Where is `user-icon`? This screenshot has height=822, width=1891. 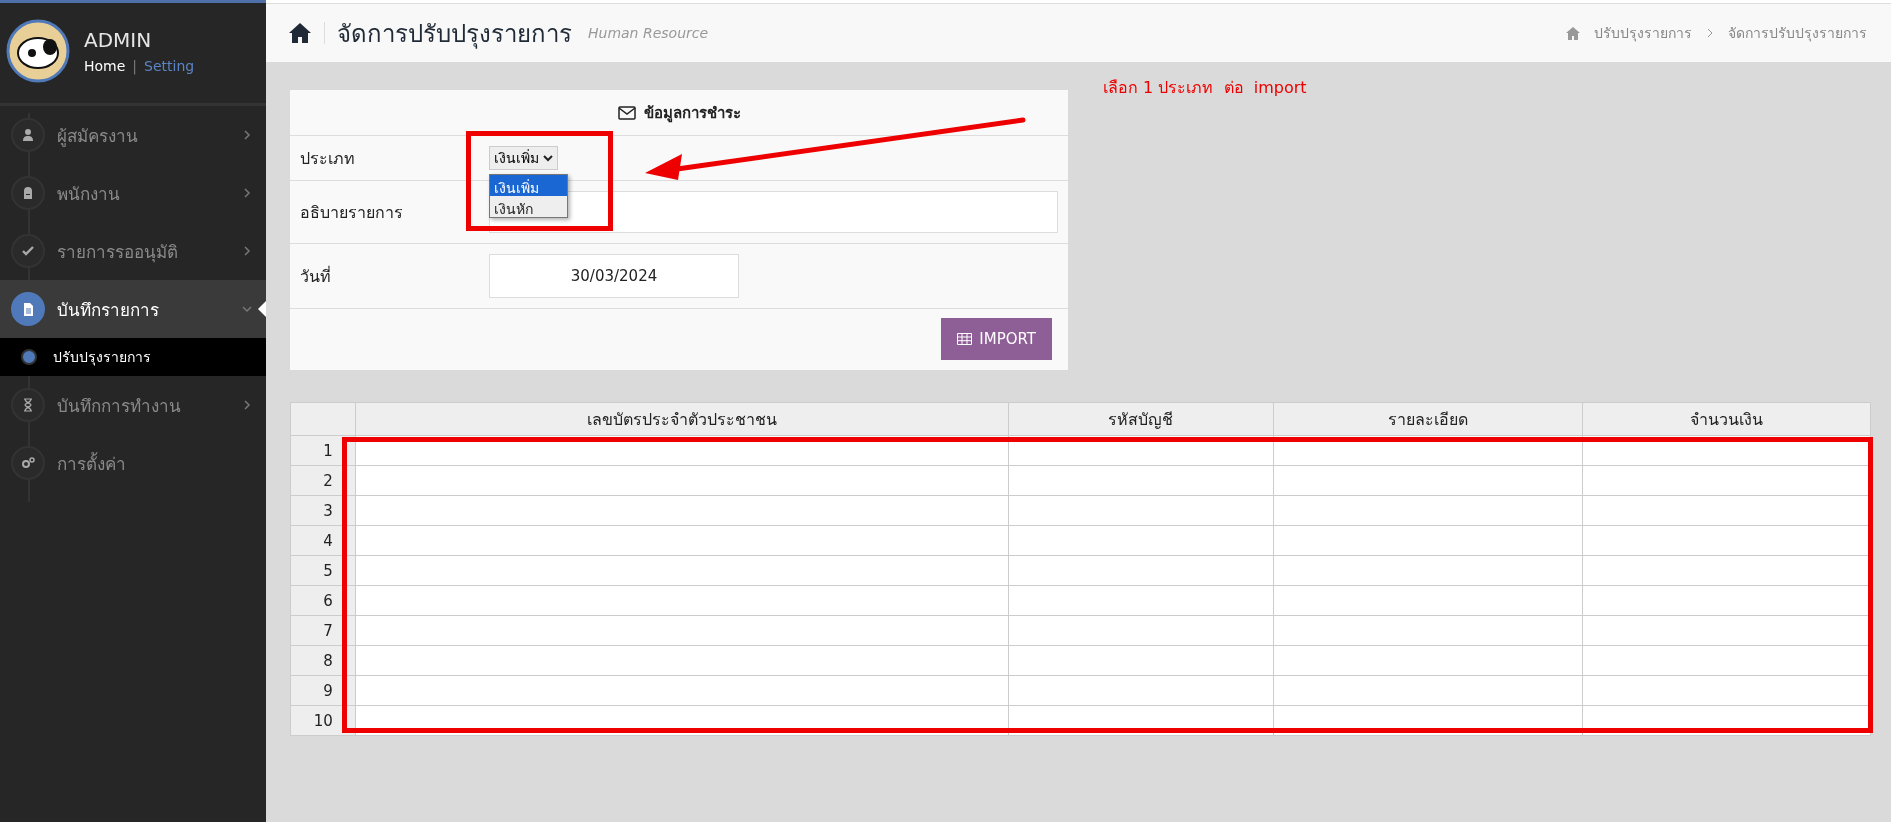
user-icon is located at coordinates (28, 135).